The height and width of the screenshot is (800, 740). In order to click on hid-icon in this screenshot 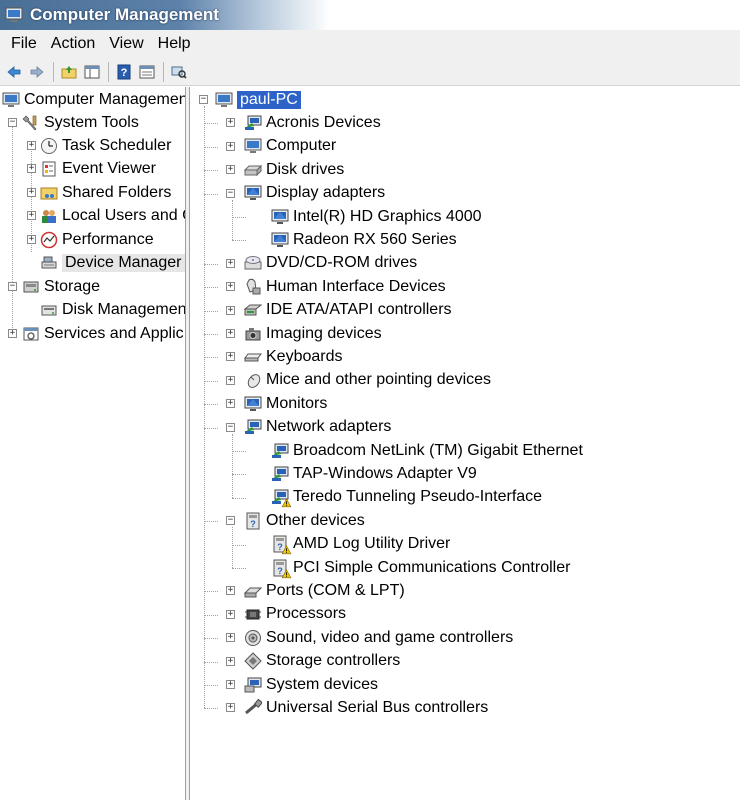, I will do `click(253, 286)`.